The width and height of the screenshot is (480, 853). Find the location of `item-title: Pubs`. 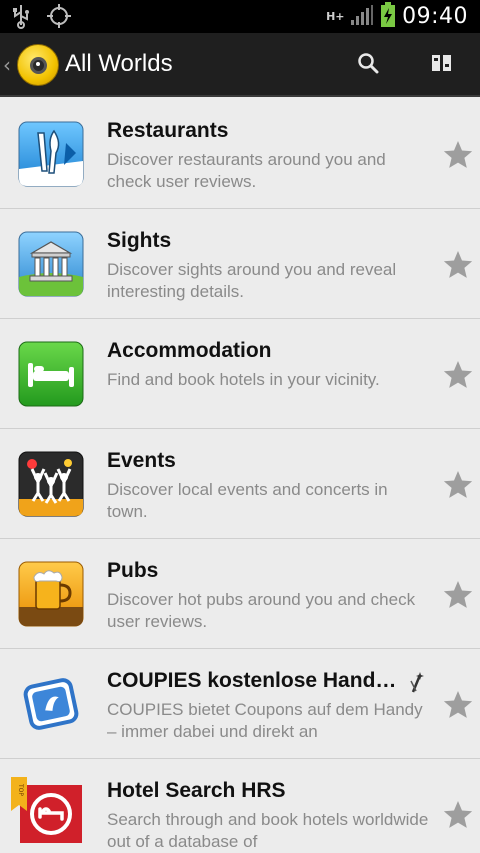

item-title: Pubs is located at coordinates (133, 570).